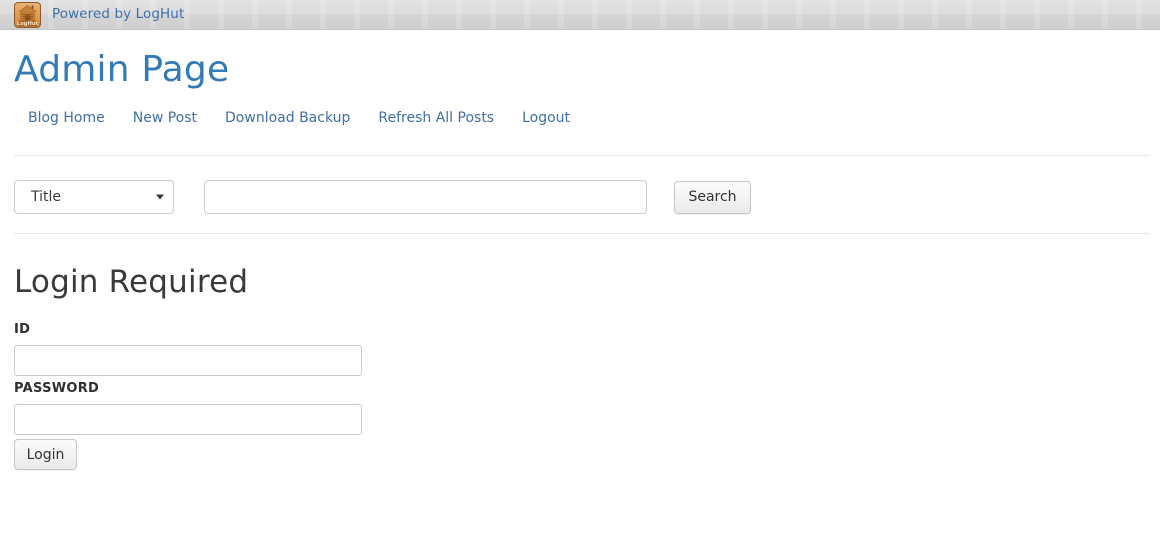 The width and height of the screenshot is (1160, 556). I want to click on search-bar: Title Search, so click(382, 197).